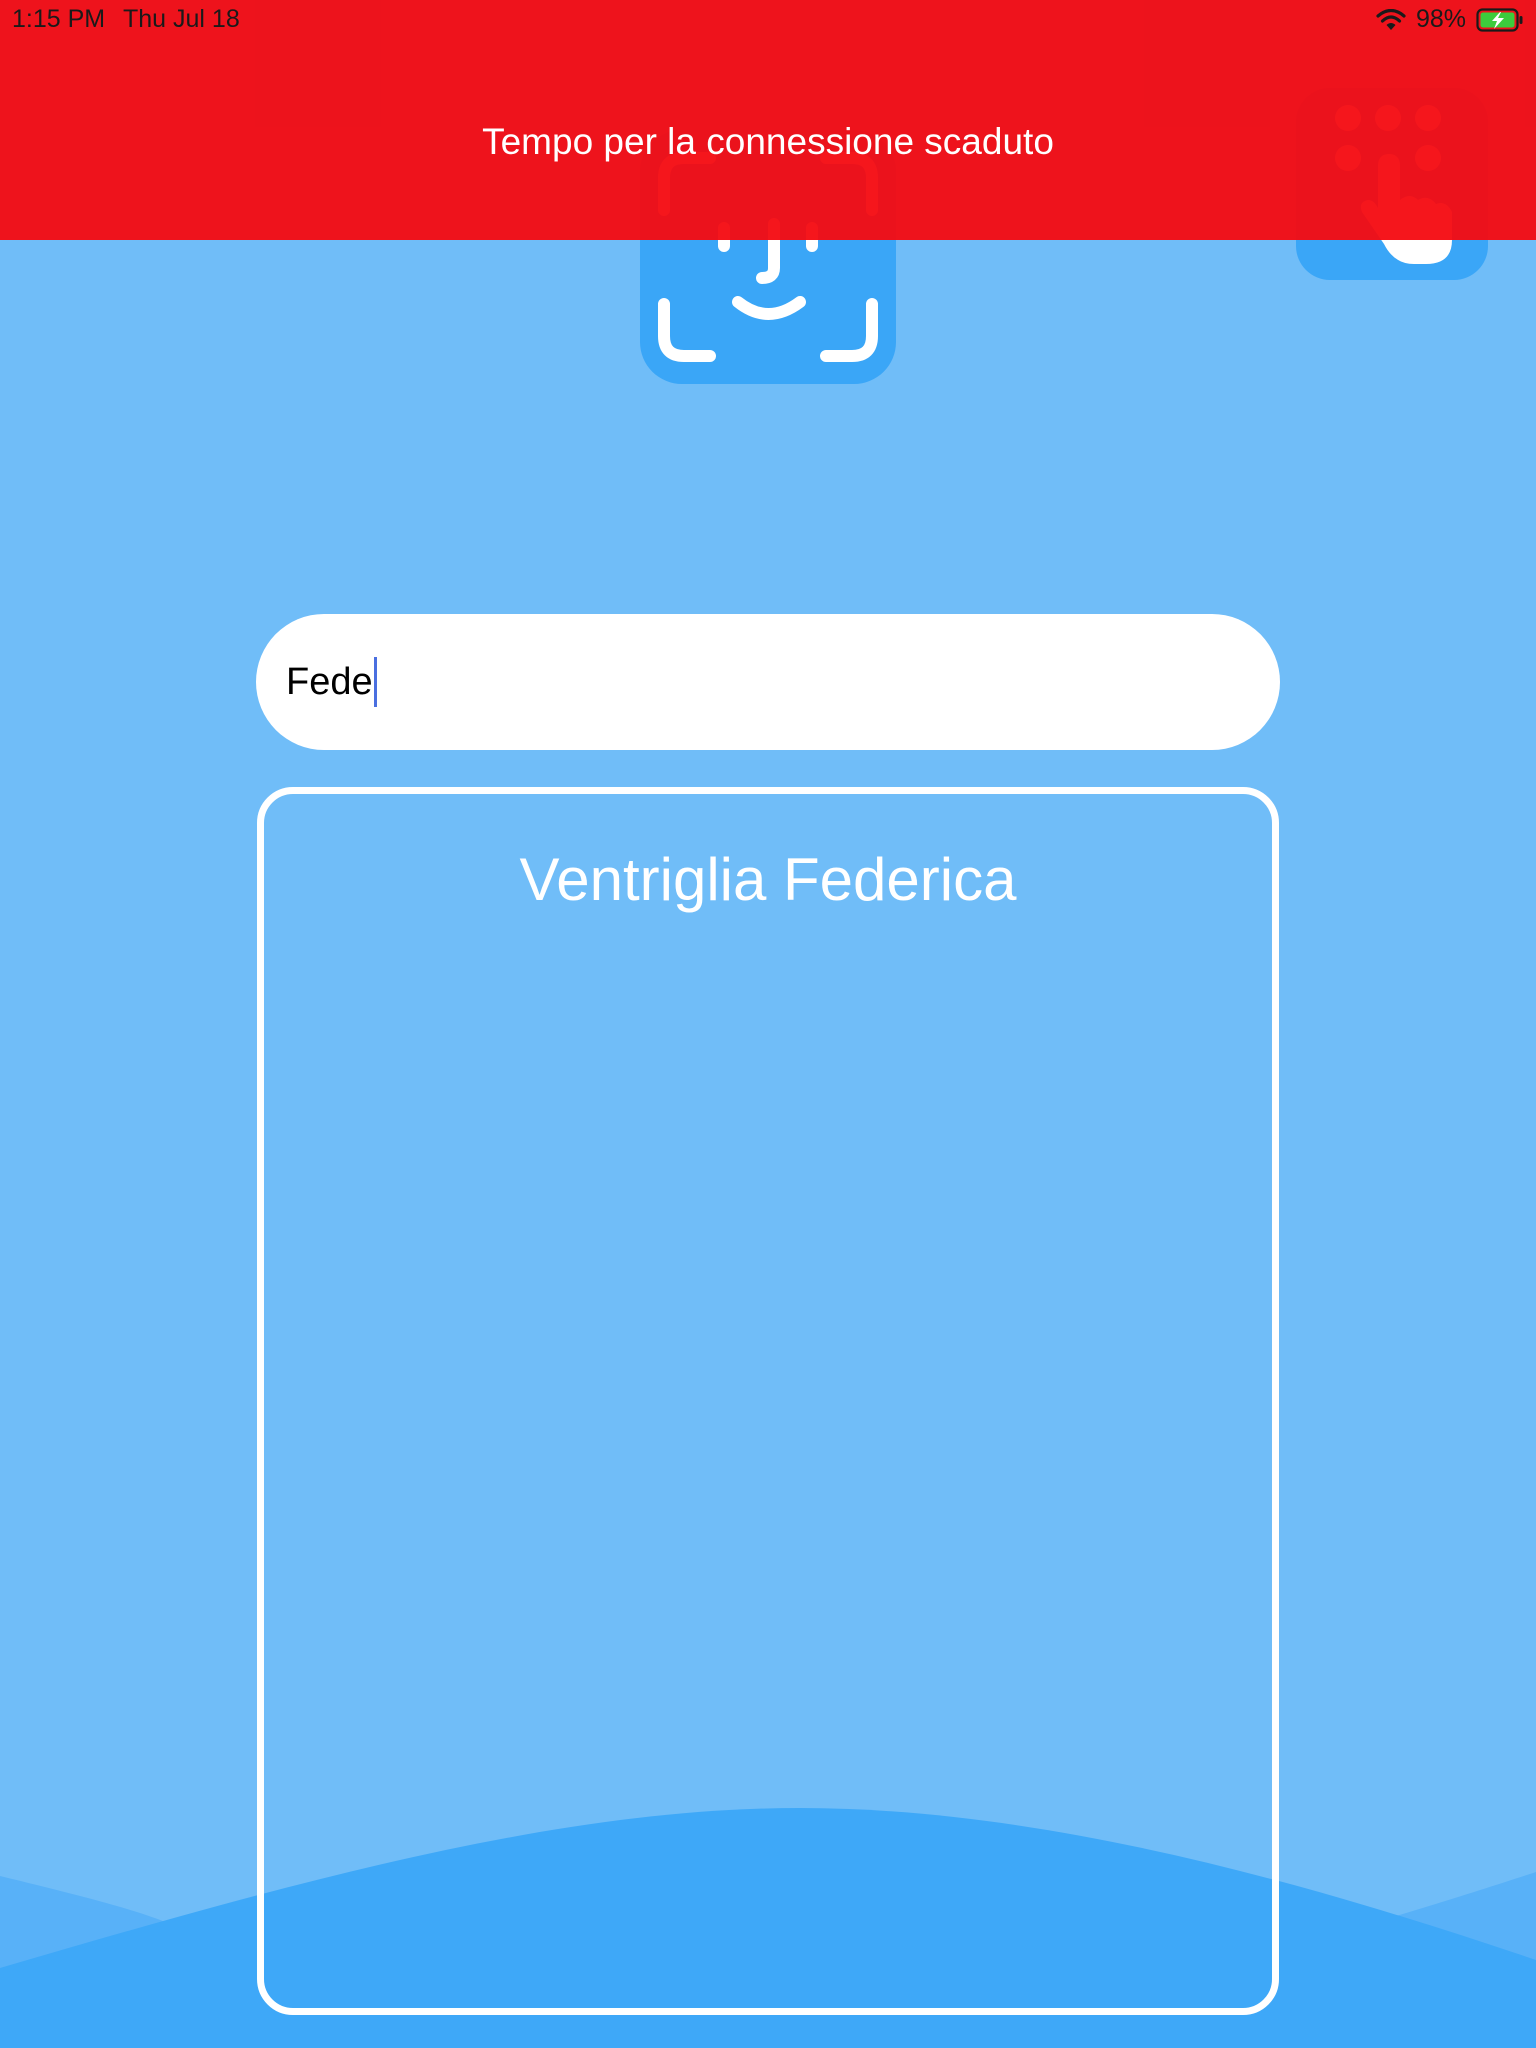 The height and width of the screenshot is (2048, 1536). What do you see at coordinates (1499, 19) in the screenshot?
I see `battery-charging-icon` at bounding box center [1499, 19].